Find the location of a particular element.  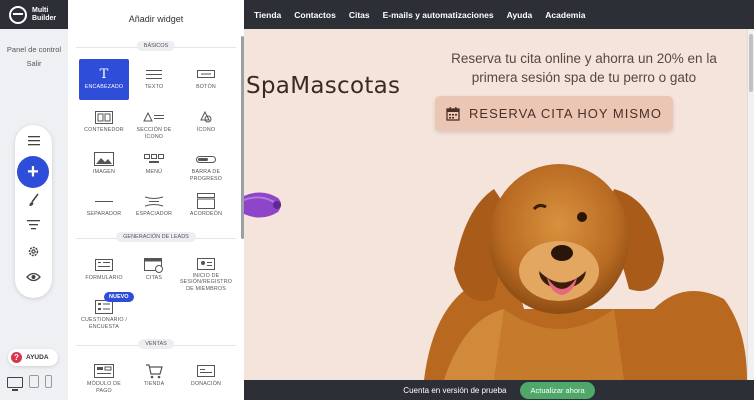

widget-separator: SEPARADOR is located at coordinates (104, 207).